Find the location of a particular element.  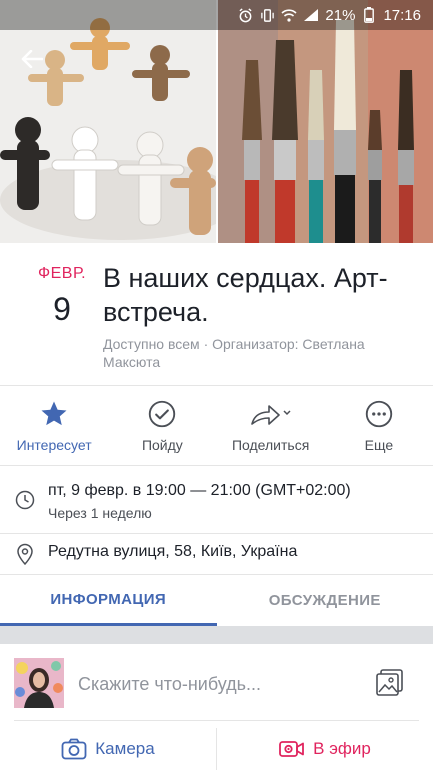

vibrate-icon is located at coordinates (267, 15).